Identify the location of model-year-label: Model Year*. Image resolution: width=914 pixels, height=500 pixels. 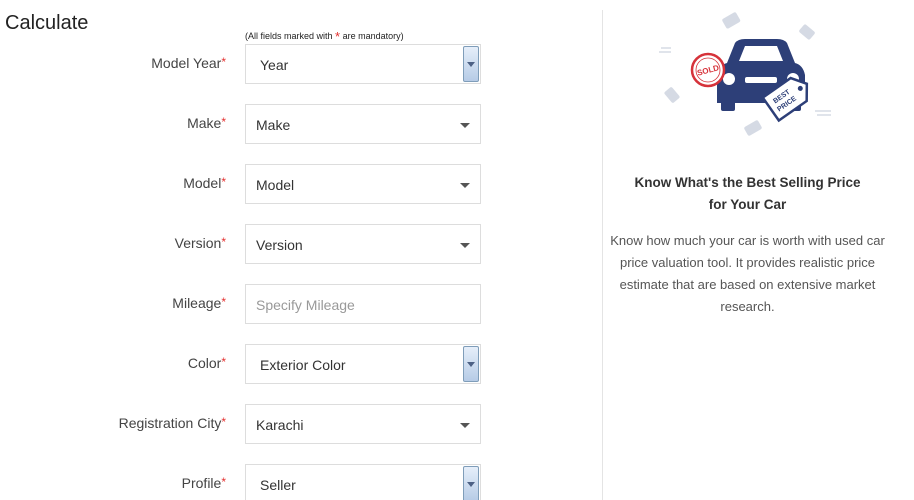
(188, 63).